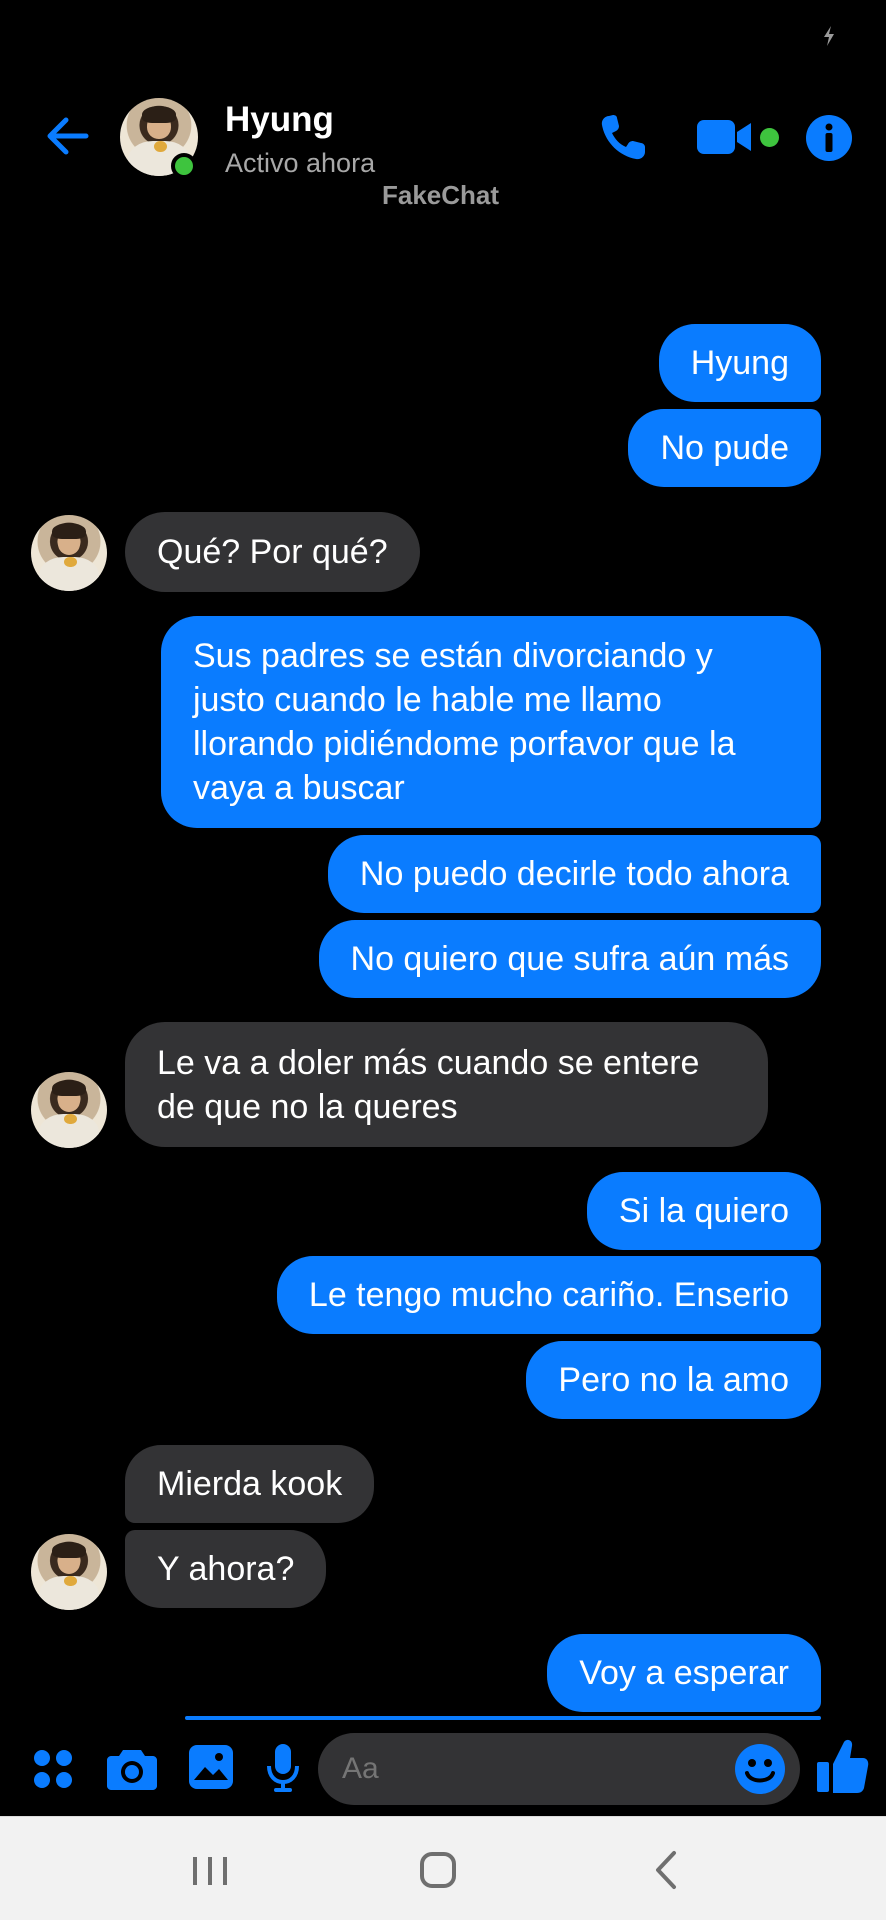  What do you see at coordinates (250, 1484) in the screenshot?
I see `message-bubble-incoming: Mierda kook` at bounding box center [250, 1484].